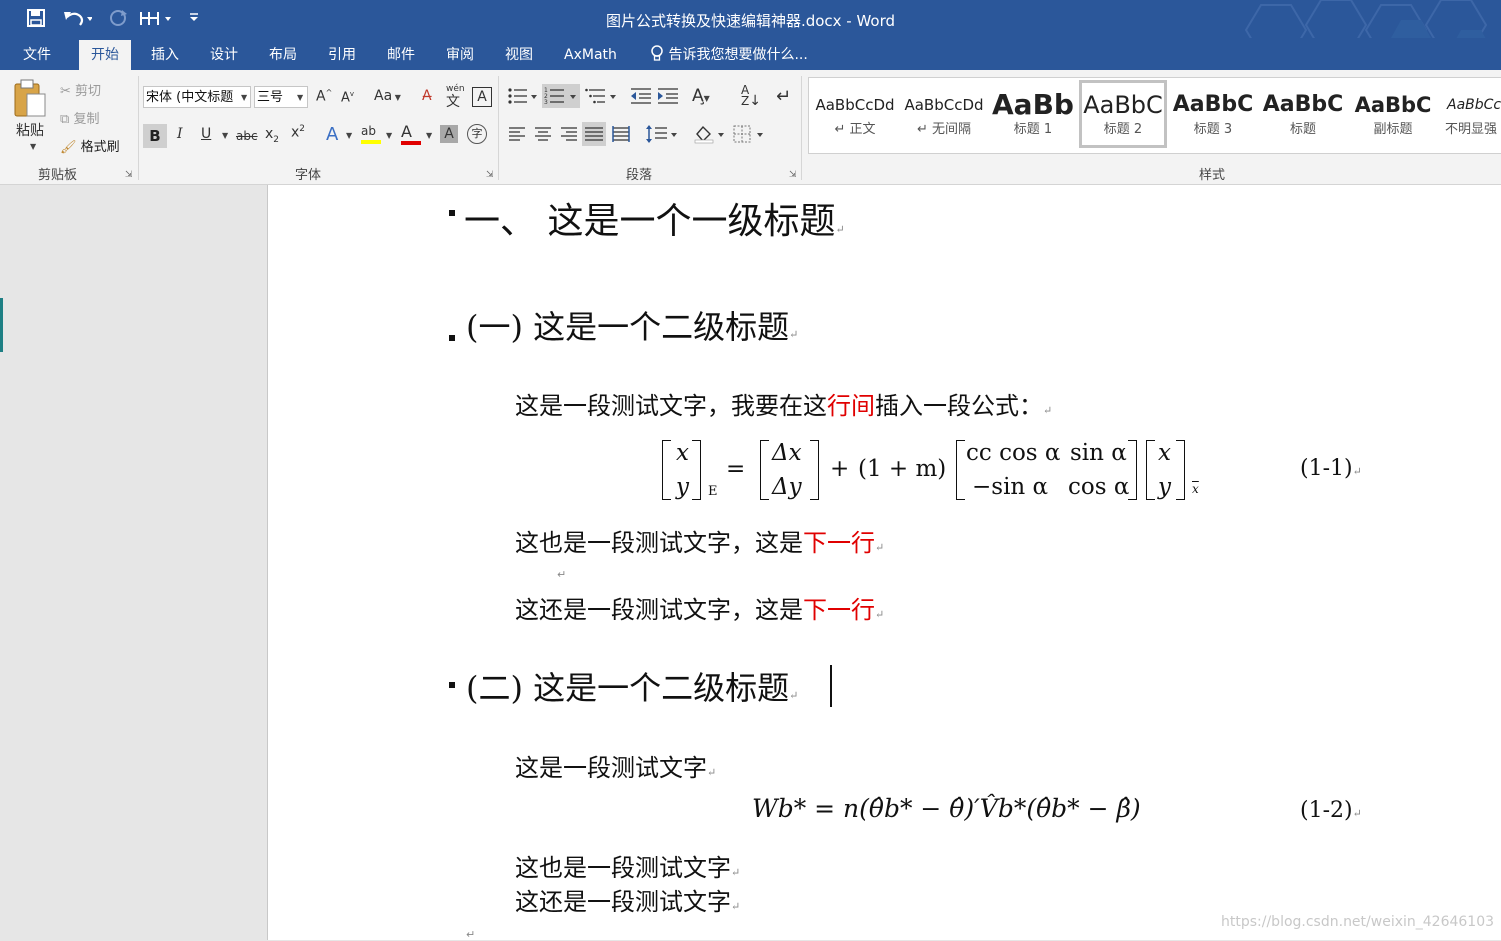 The height and width of the screenshot is (941, 1501). I want to click on phonetic-guide-button: wén 文, so click(455, 97).